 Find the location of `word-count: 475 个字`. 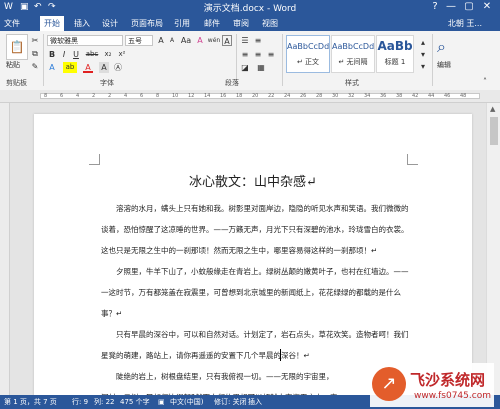

word-count: 475 个字 is located at coordinates (135, 402).